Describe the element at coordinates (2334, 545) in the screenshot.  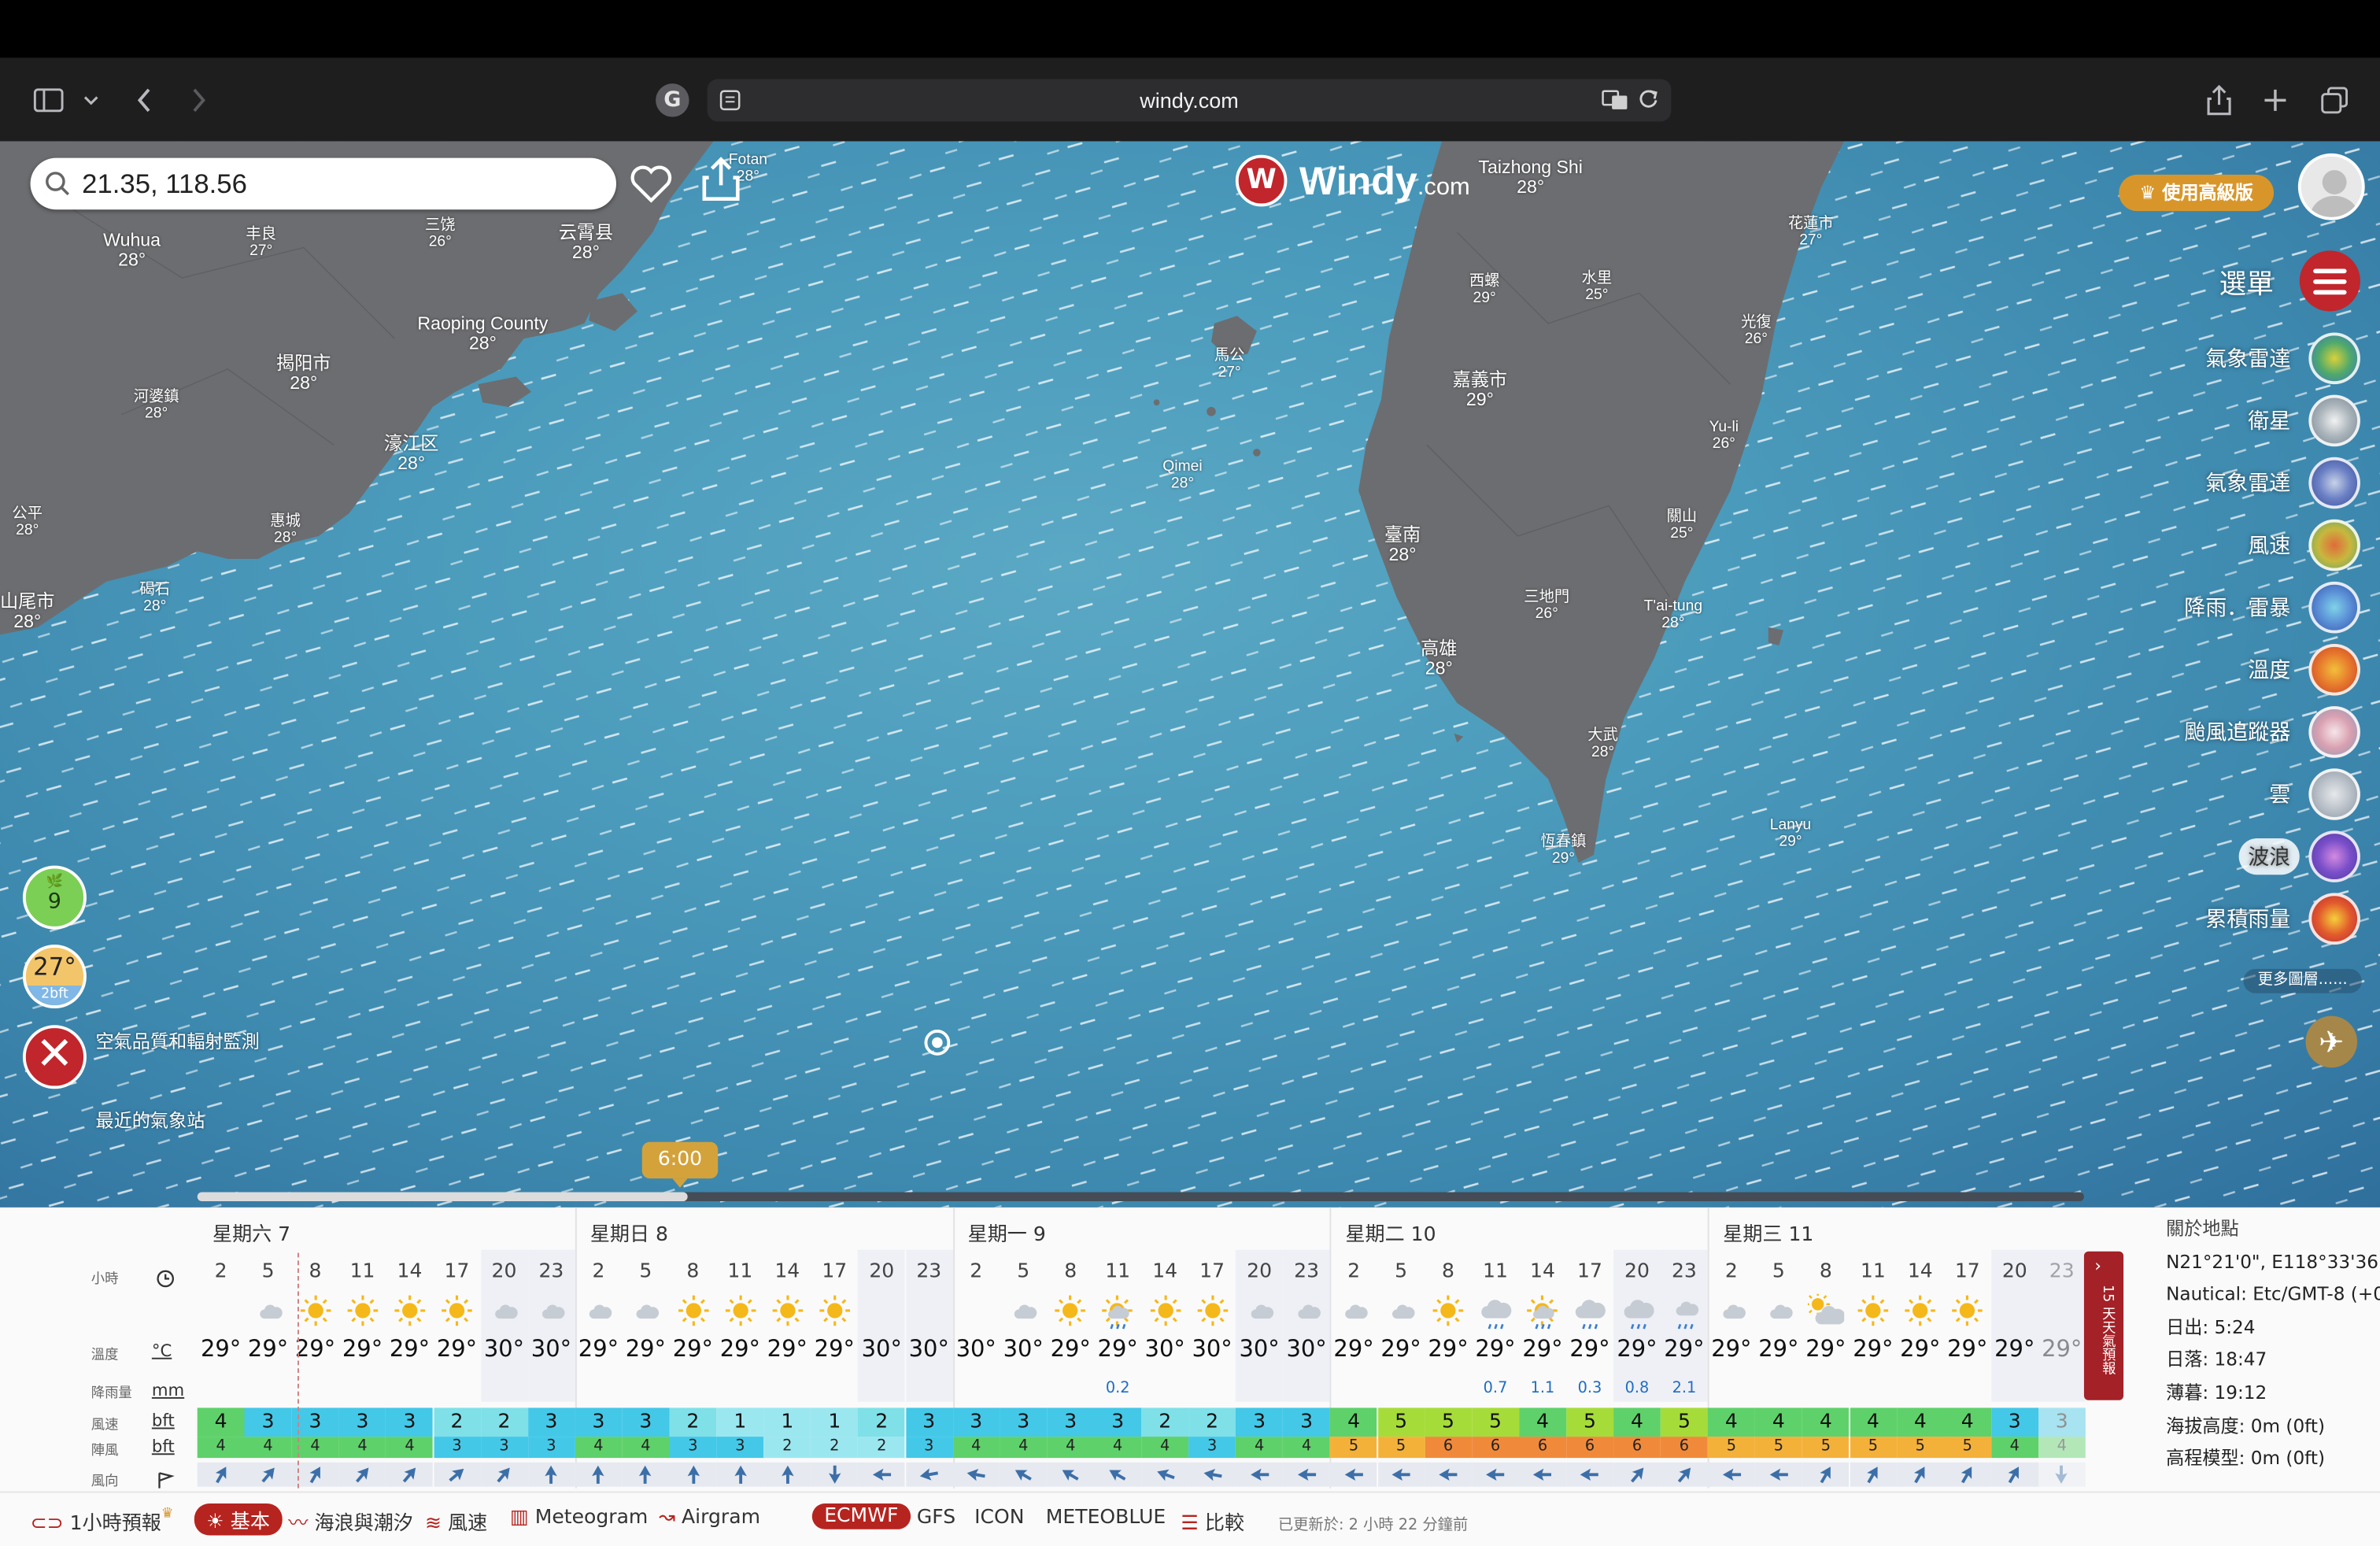
I see `wind-icon` at that location.